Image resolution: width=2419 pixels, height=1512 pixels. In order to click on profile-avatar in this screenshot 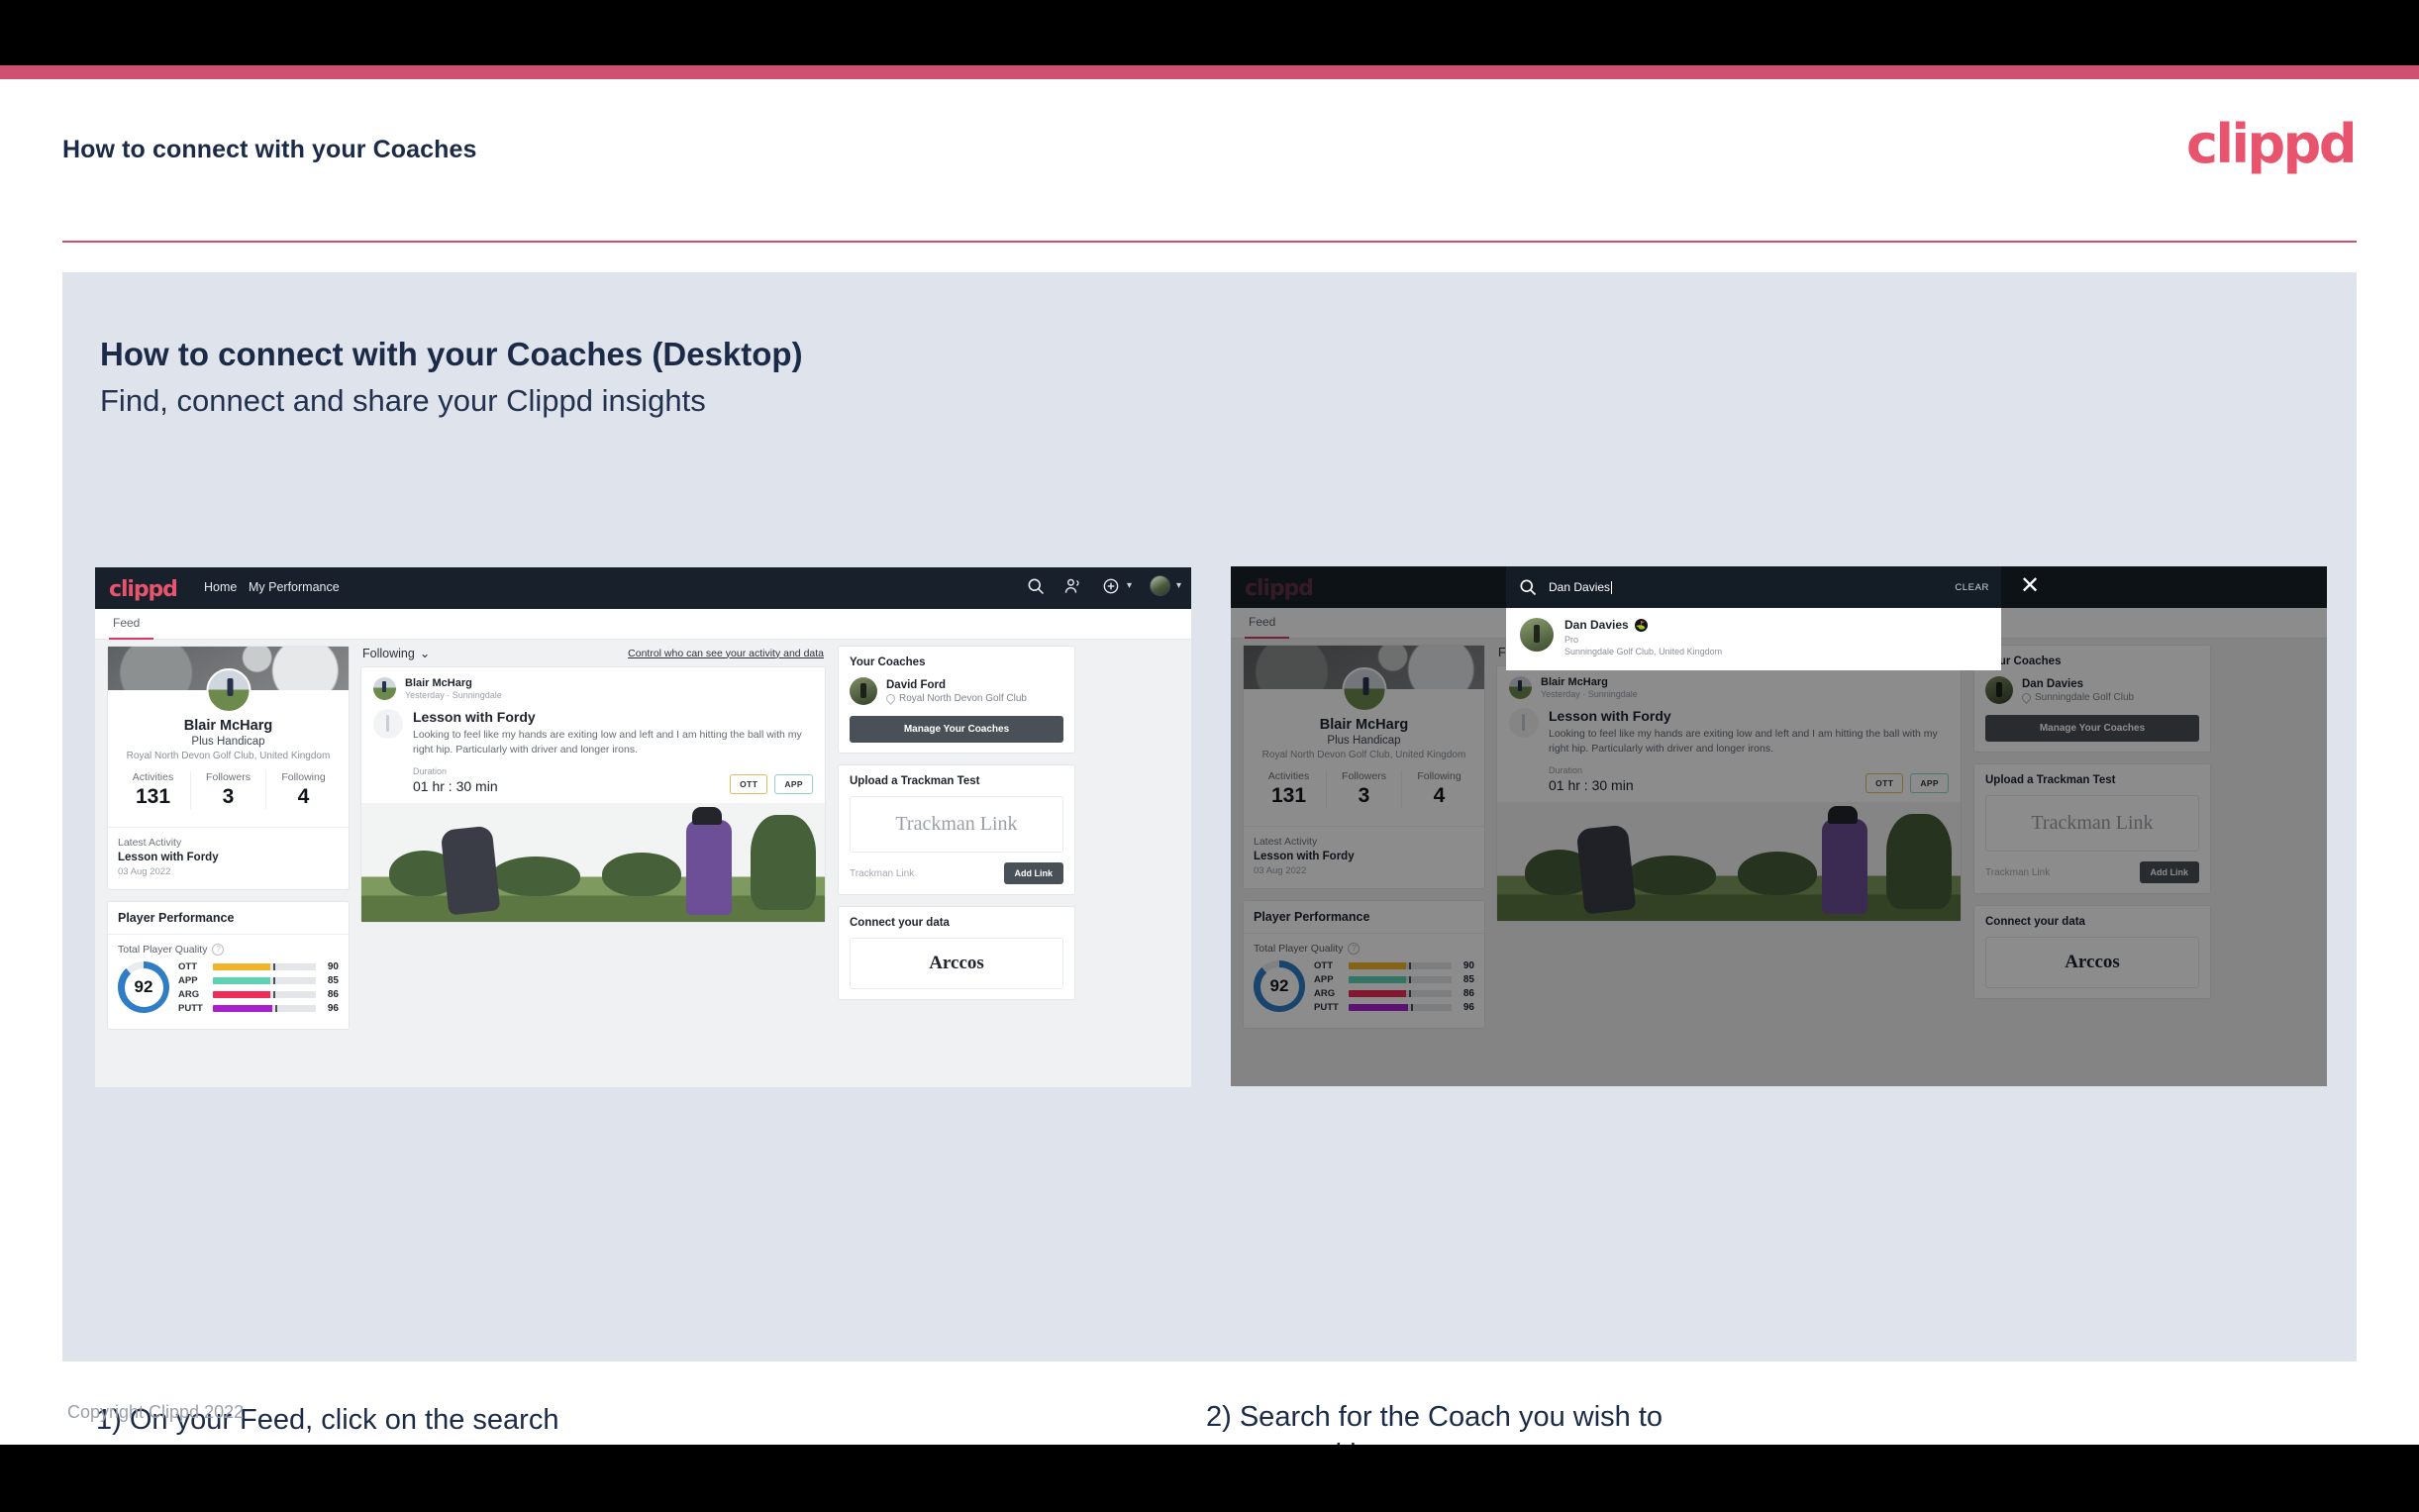, I will do `click(228, 690)`.